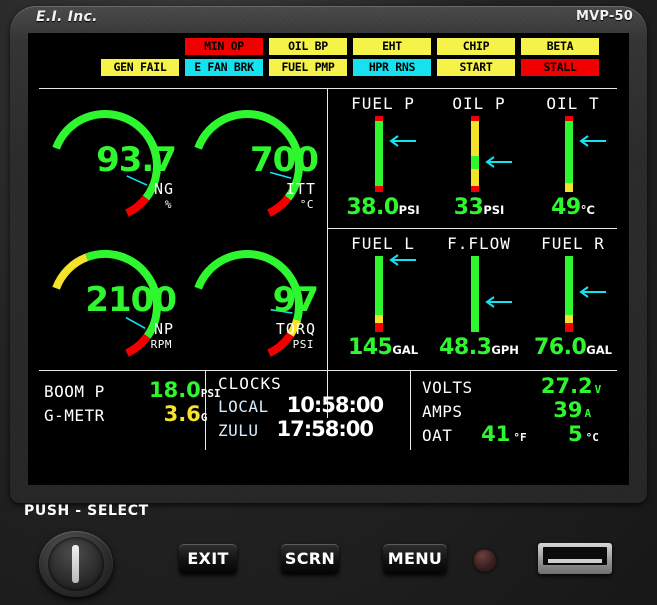 This screenshot has width=657, height=605. I want to click on data-value: 27.2, so click(566, 386).